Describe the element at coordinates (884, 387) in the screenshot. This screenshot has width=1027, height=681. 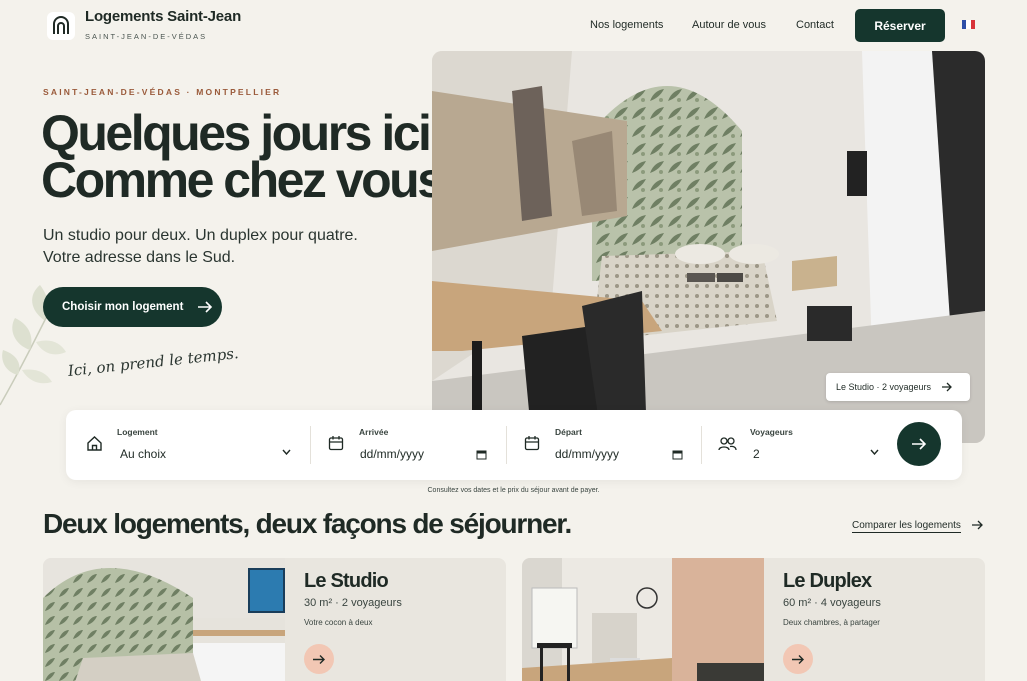
I see `image-tag-label: Le Studio · 2 voyageurs` at that location.